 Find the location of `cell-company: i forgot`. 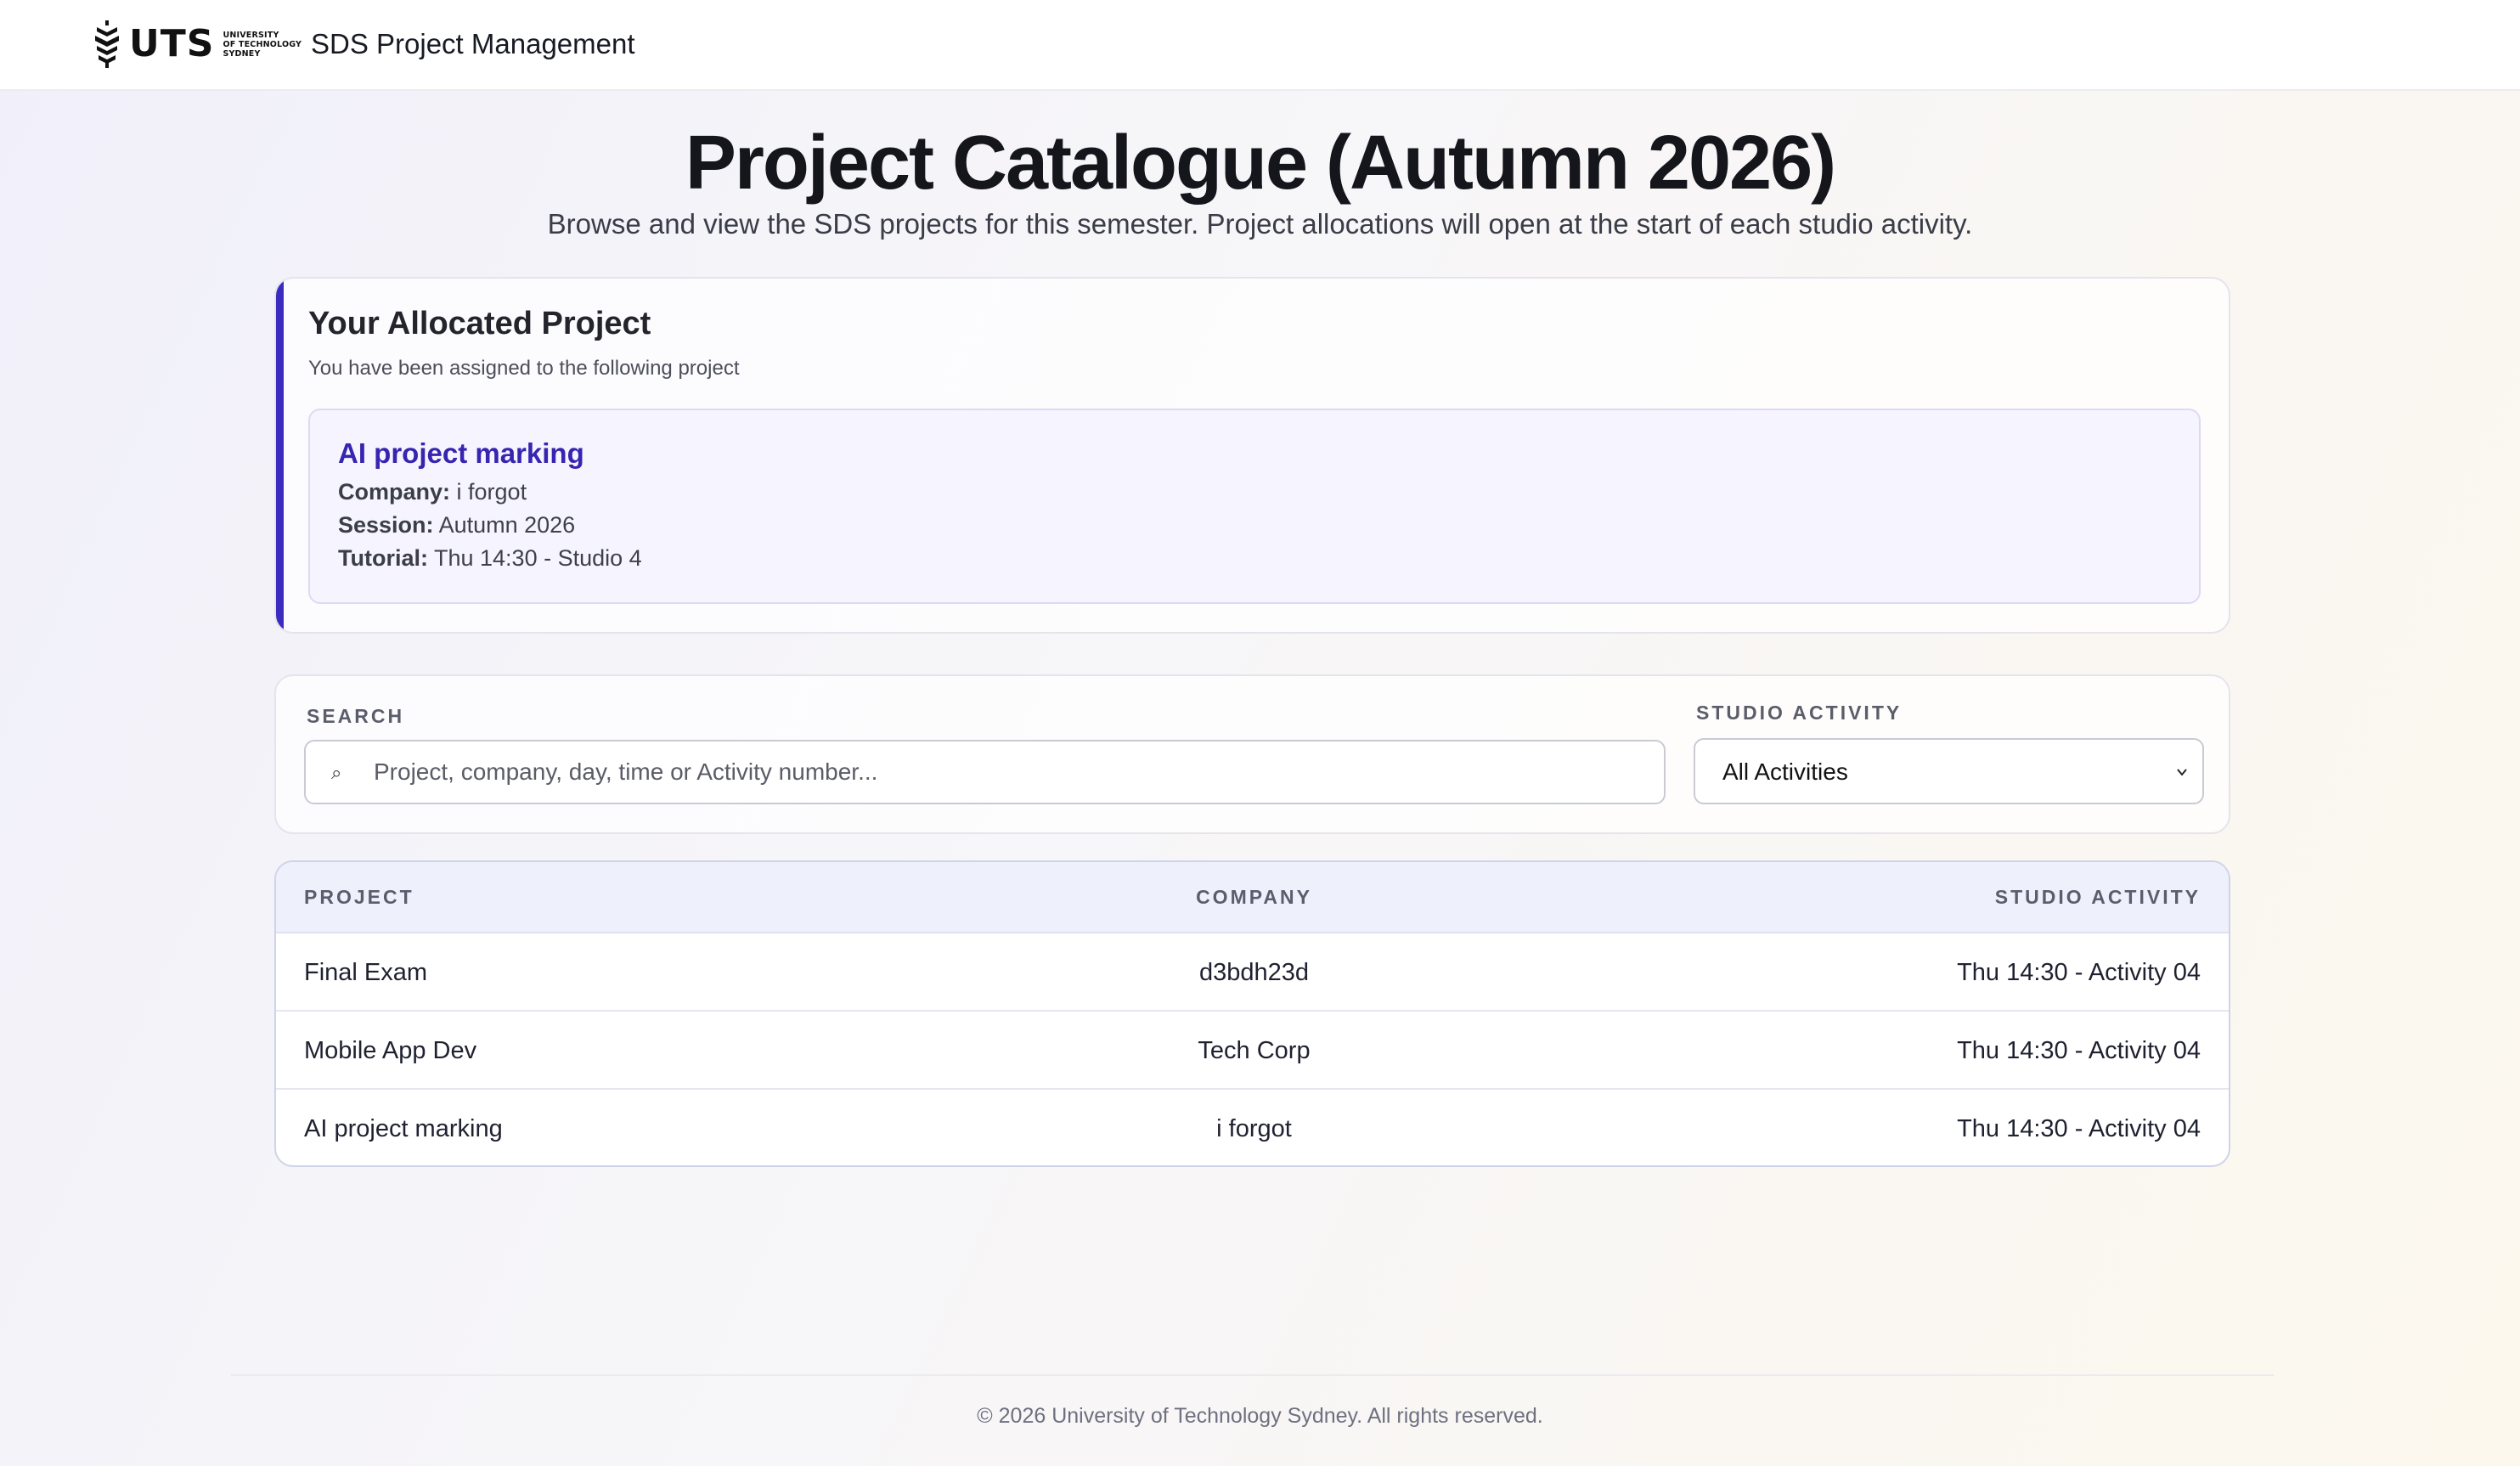

cell-company: i forgot is located at coordinates (1254, 1128).